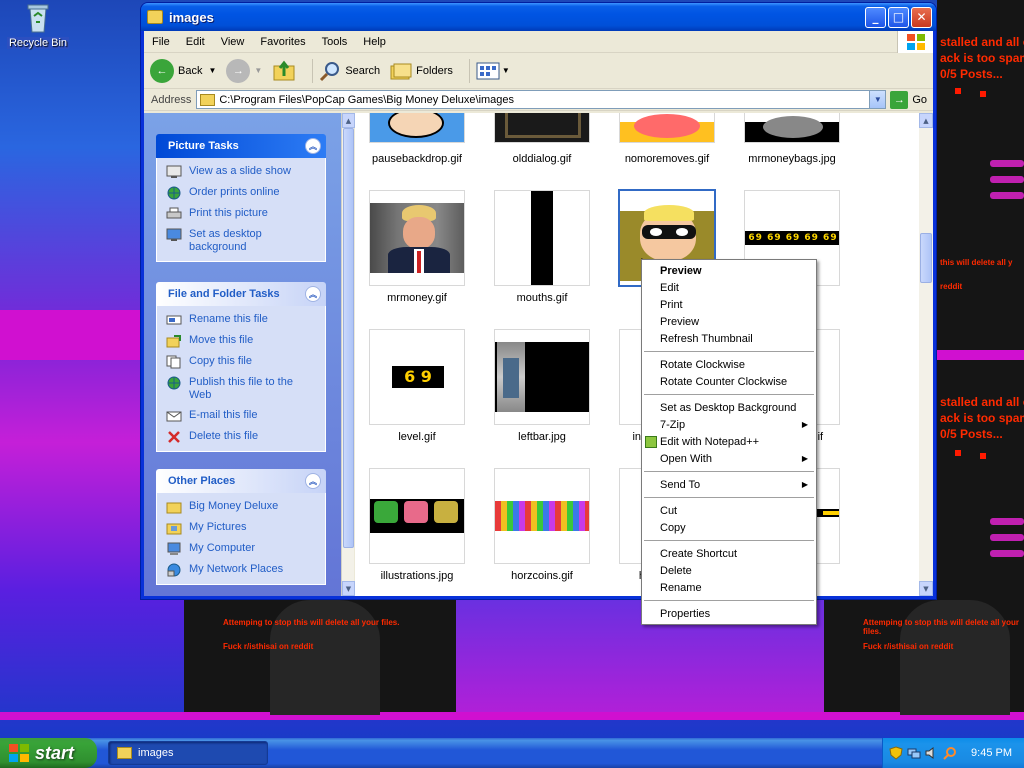 The image size is (1024, 768). I want to click on ctx-rename: Rename, so click(729, 587).